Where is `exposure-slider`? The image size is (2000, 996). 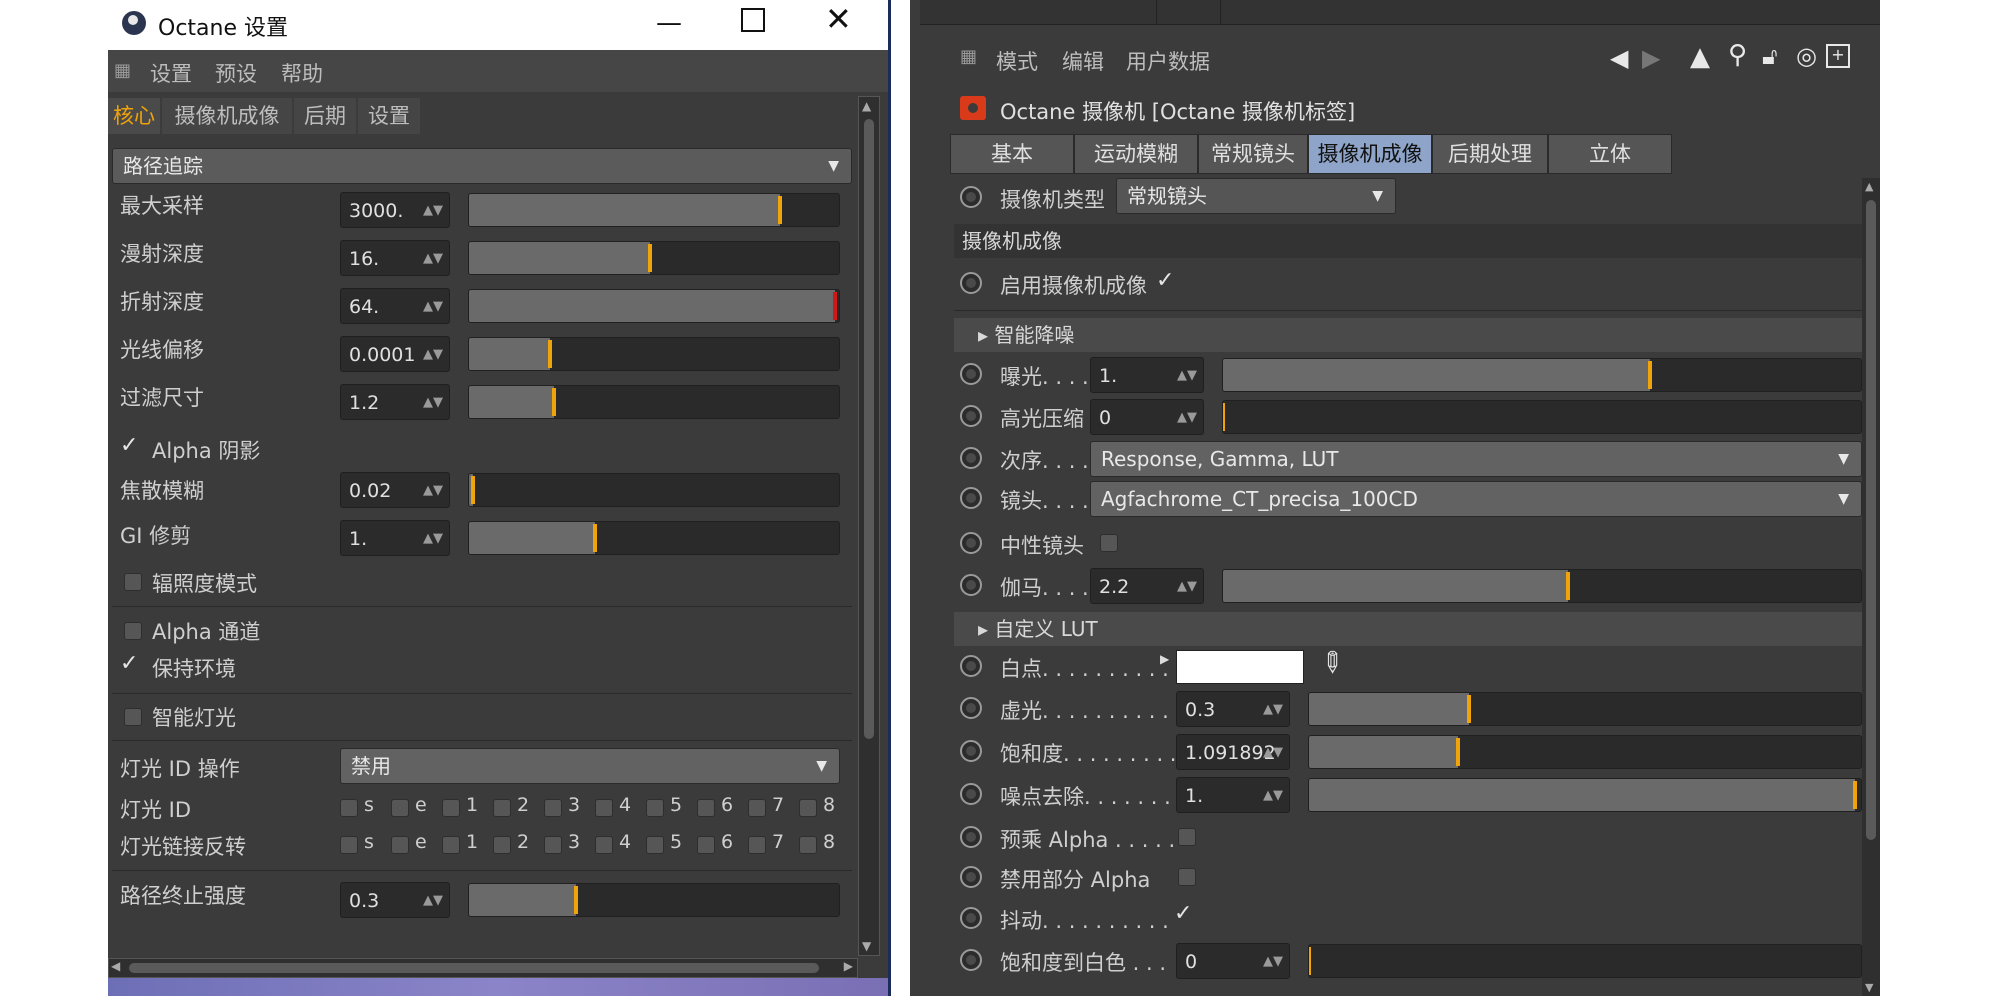 exposure-slider is located at coordinates (1542, 375).